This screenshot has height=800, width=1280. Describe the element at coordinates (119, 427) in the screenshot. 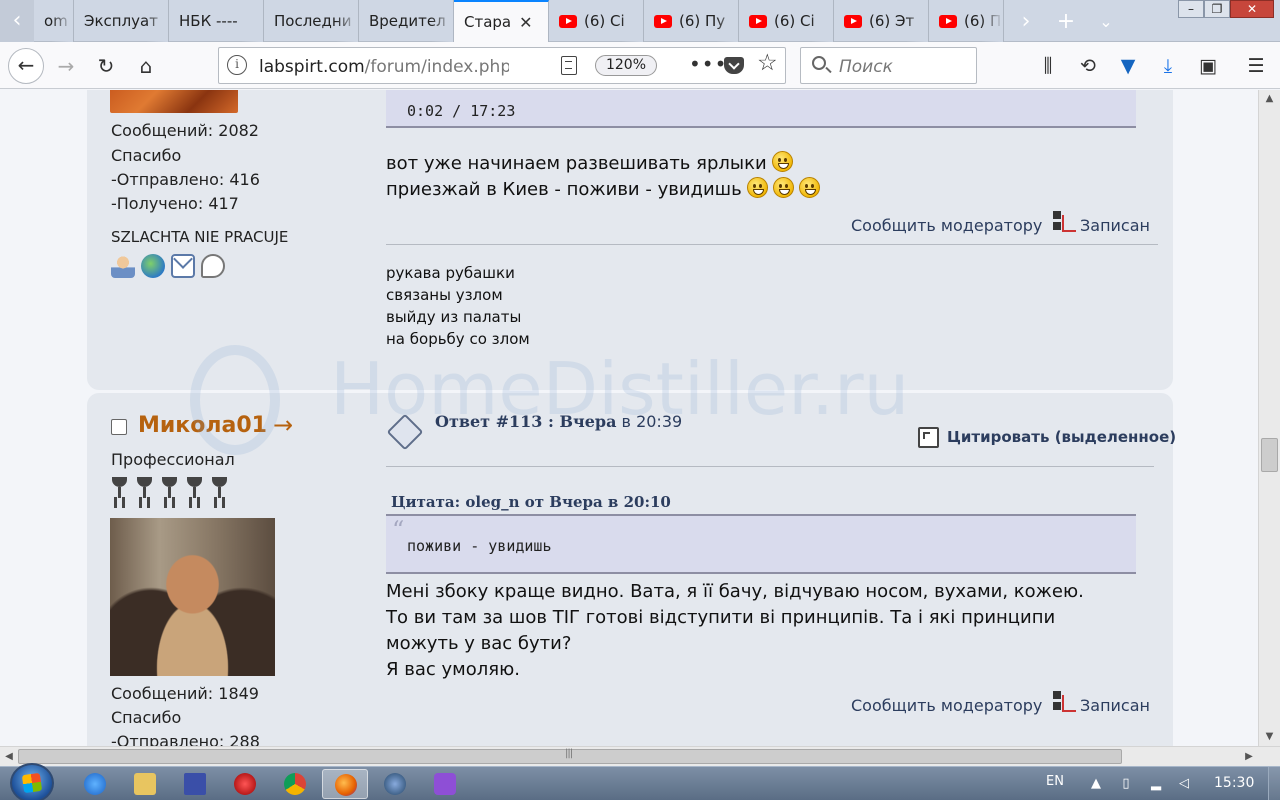

I see `post-select-checkbox` at that location.